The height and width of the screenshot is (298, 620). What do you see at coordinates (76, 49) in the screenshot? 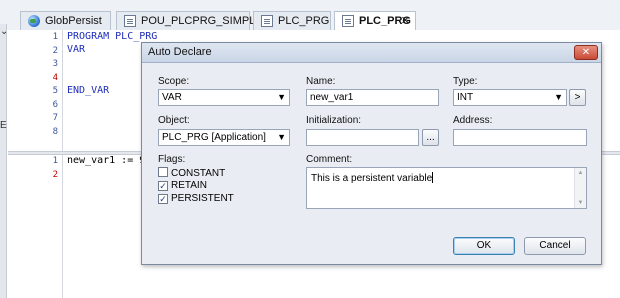
I see `code-line: VAR` at bounding box center [76, 49].